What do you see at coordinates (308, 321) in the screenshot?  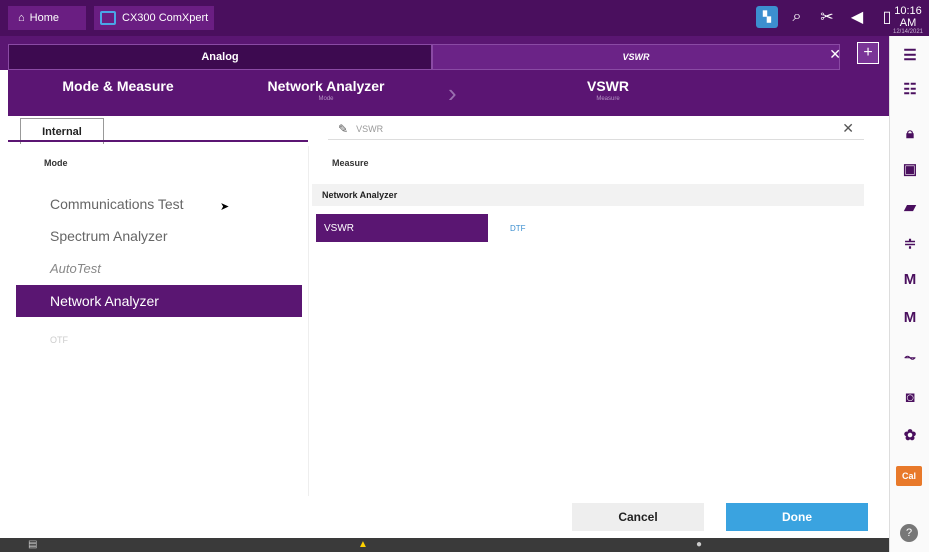 I see `panel-divider` at bounding box center [308, 321].